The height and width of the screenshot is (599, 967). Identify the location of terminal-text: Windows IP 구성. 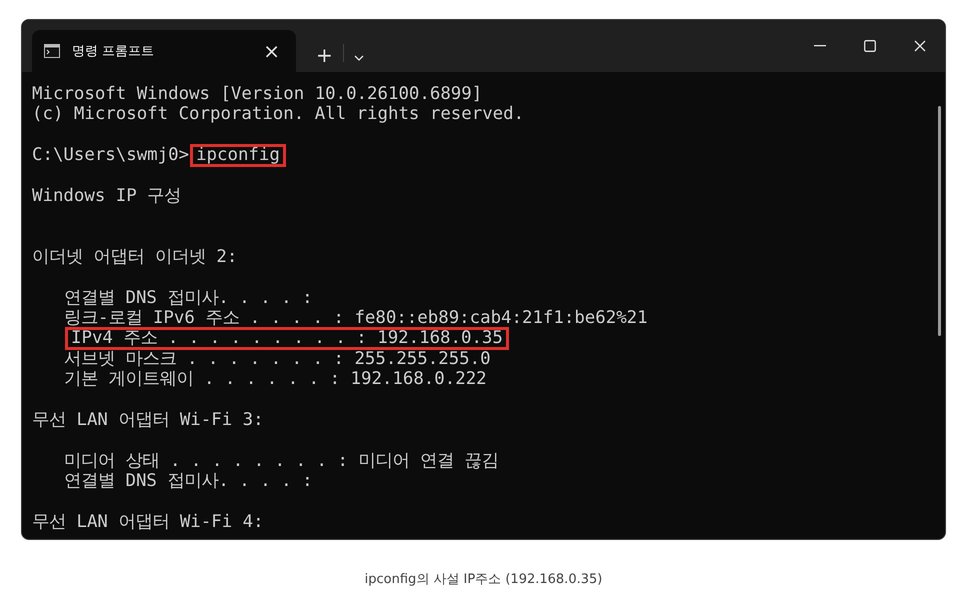
(107, 196).